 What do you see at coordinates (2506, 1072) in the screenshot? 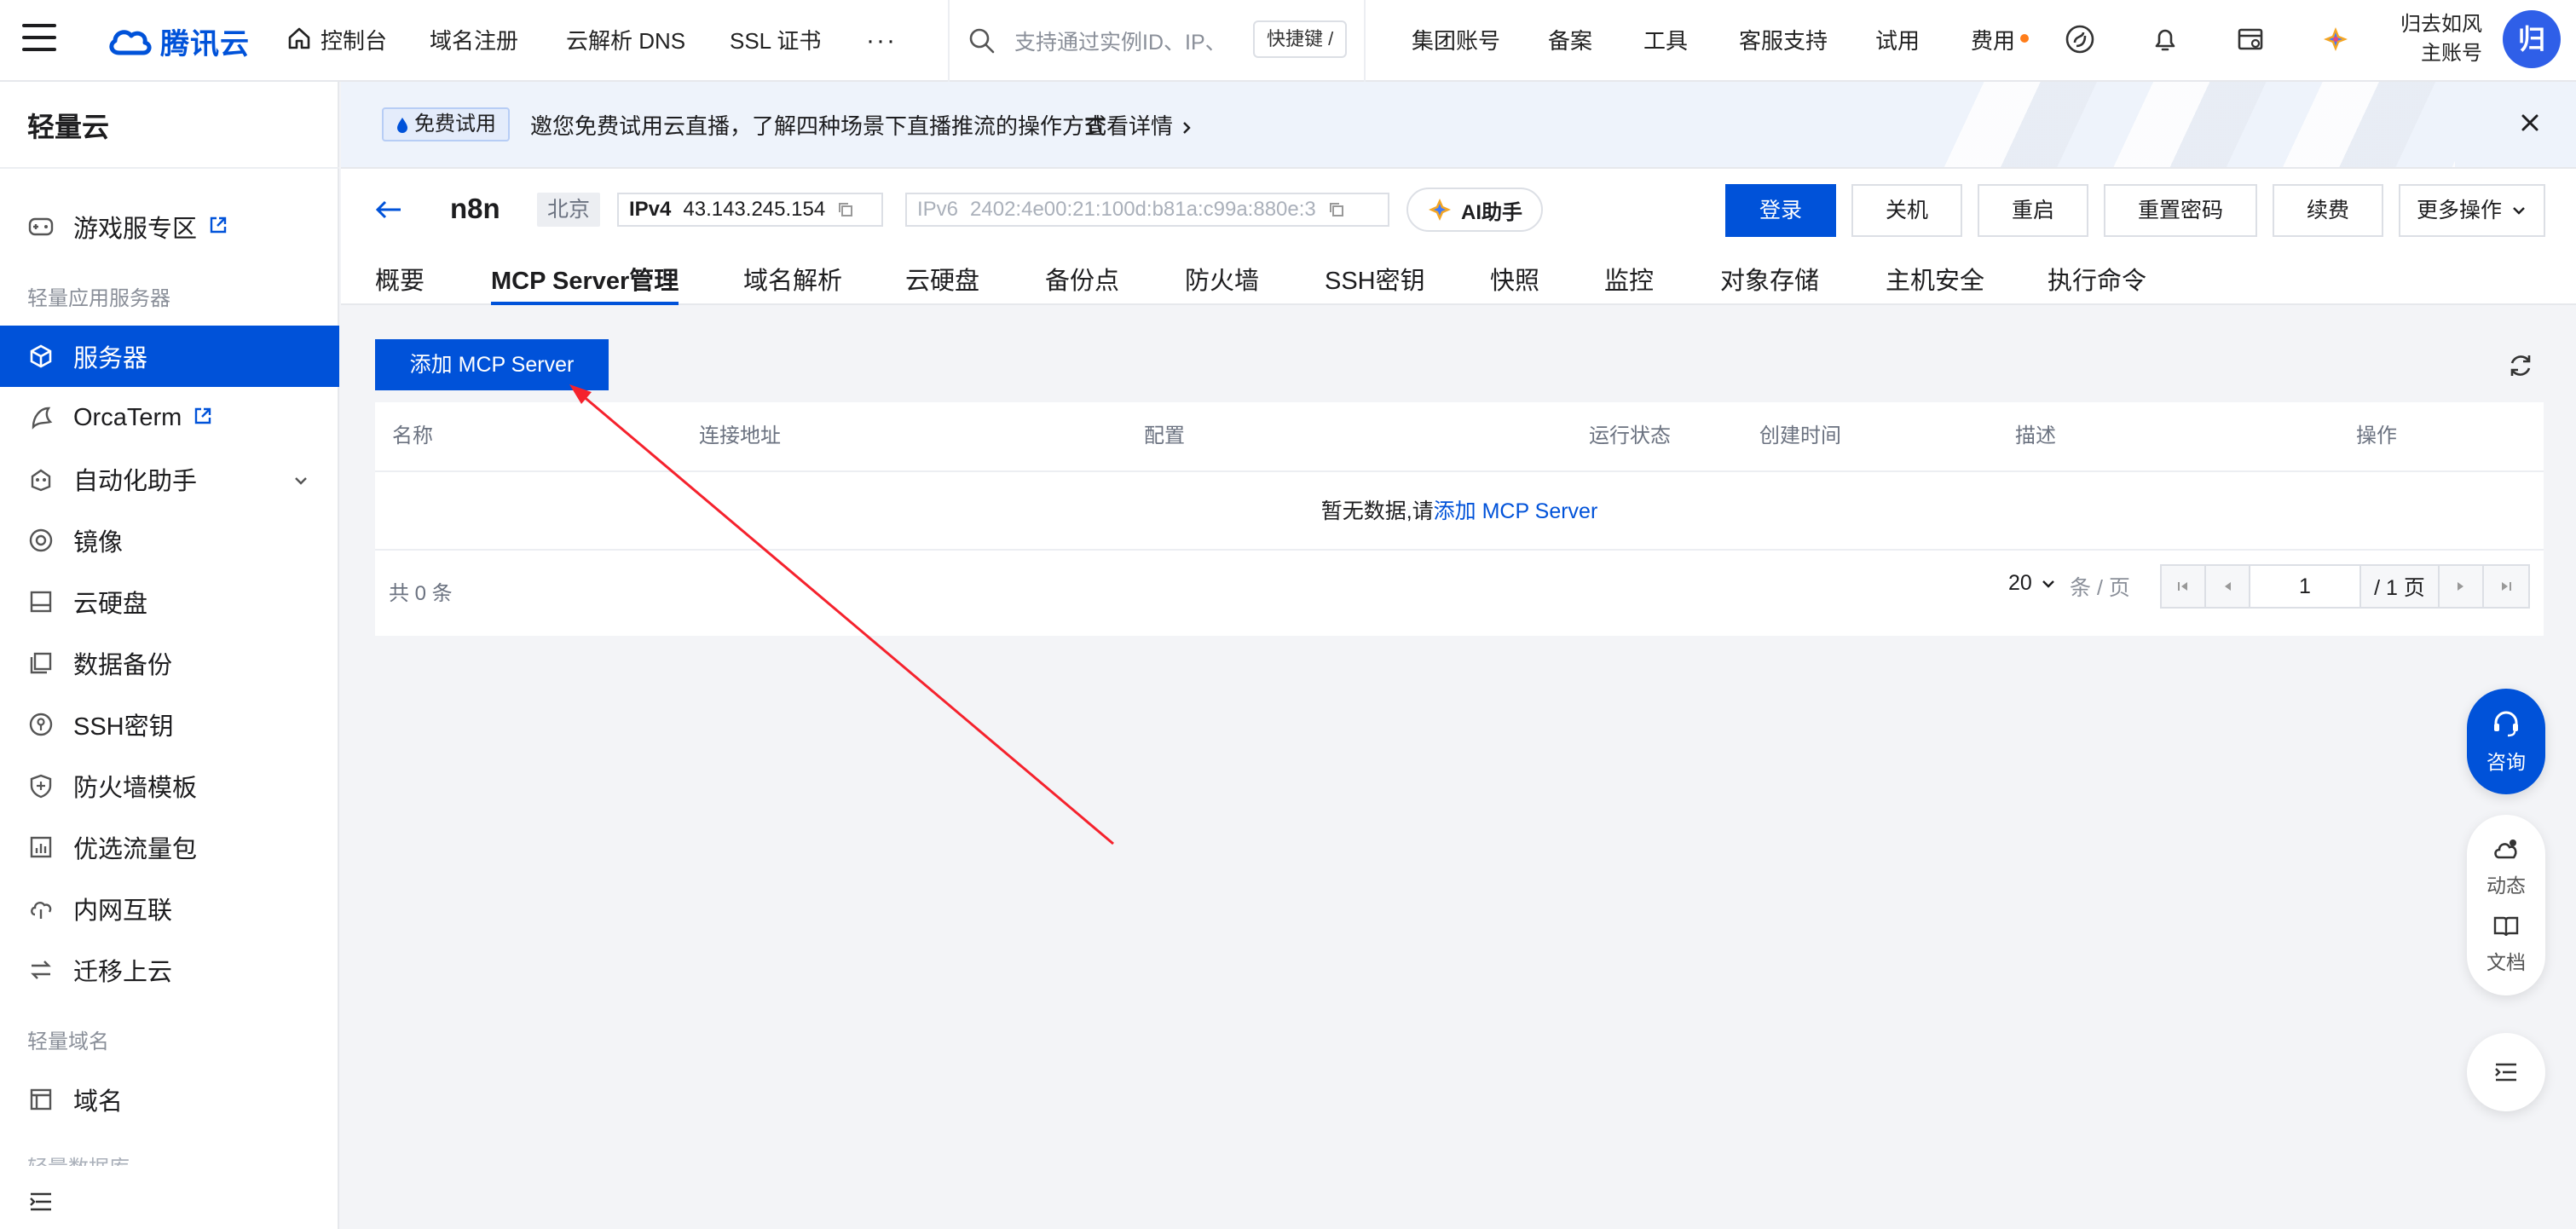
I see `toggle-panel-button` at bounding box center [2506, 1072].